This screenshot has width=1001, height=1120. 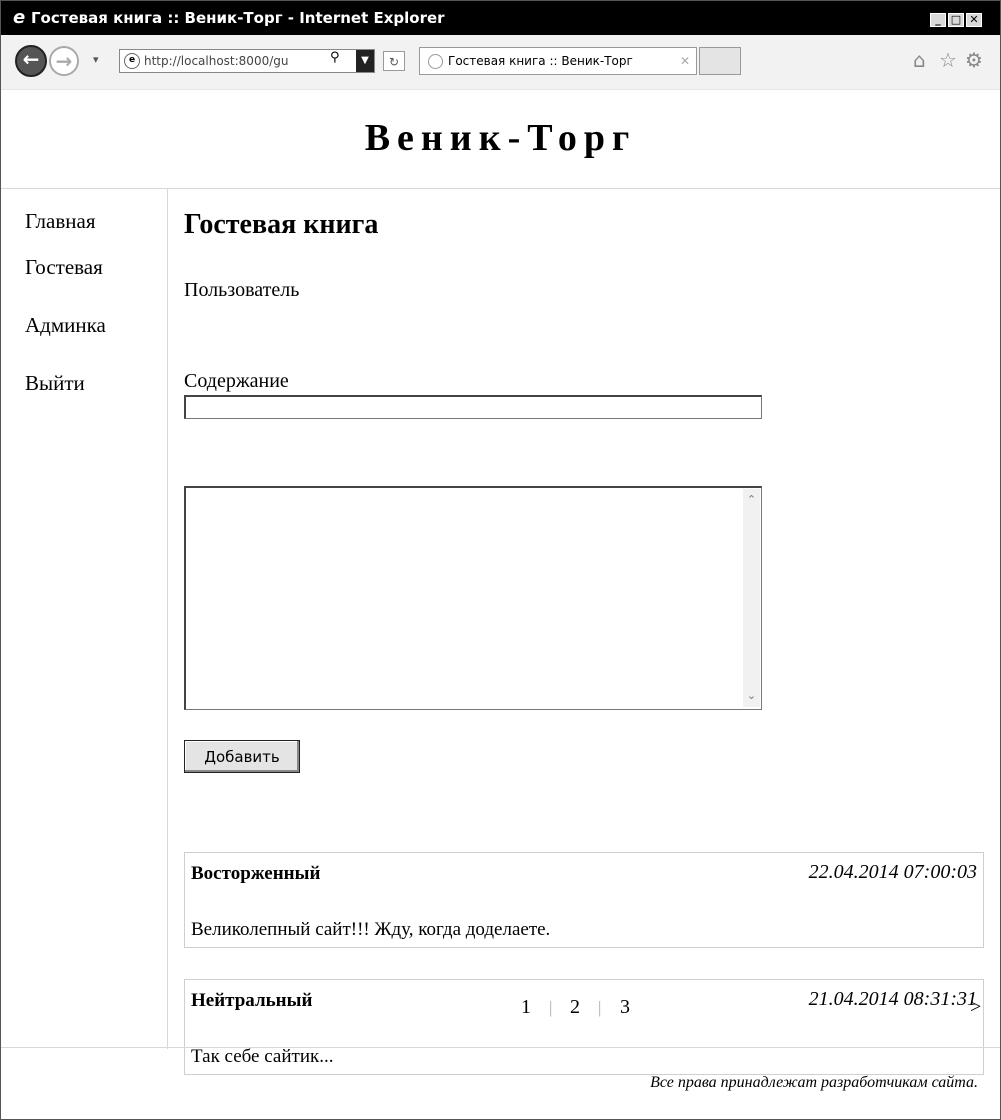 What do you see at coordinates (526, 1007) in the screenshot?
I see `page-link-1: 1` at bounding box center [526, 1007].